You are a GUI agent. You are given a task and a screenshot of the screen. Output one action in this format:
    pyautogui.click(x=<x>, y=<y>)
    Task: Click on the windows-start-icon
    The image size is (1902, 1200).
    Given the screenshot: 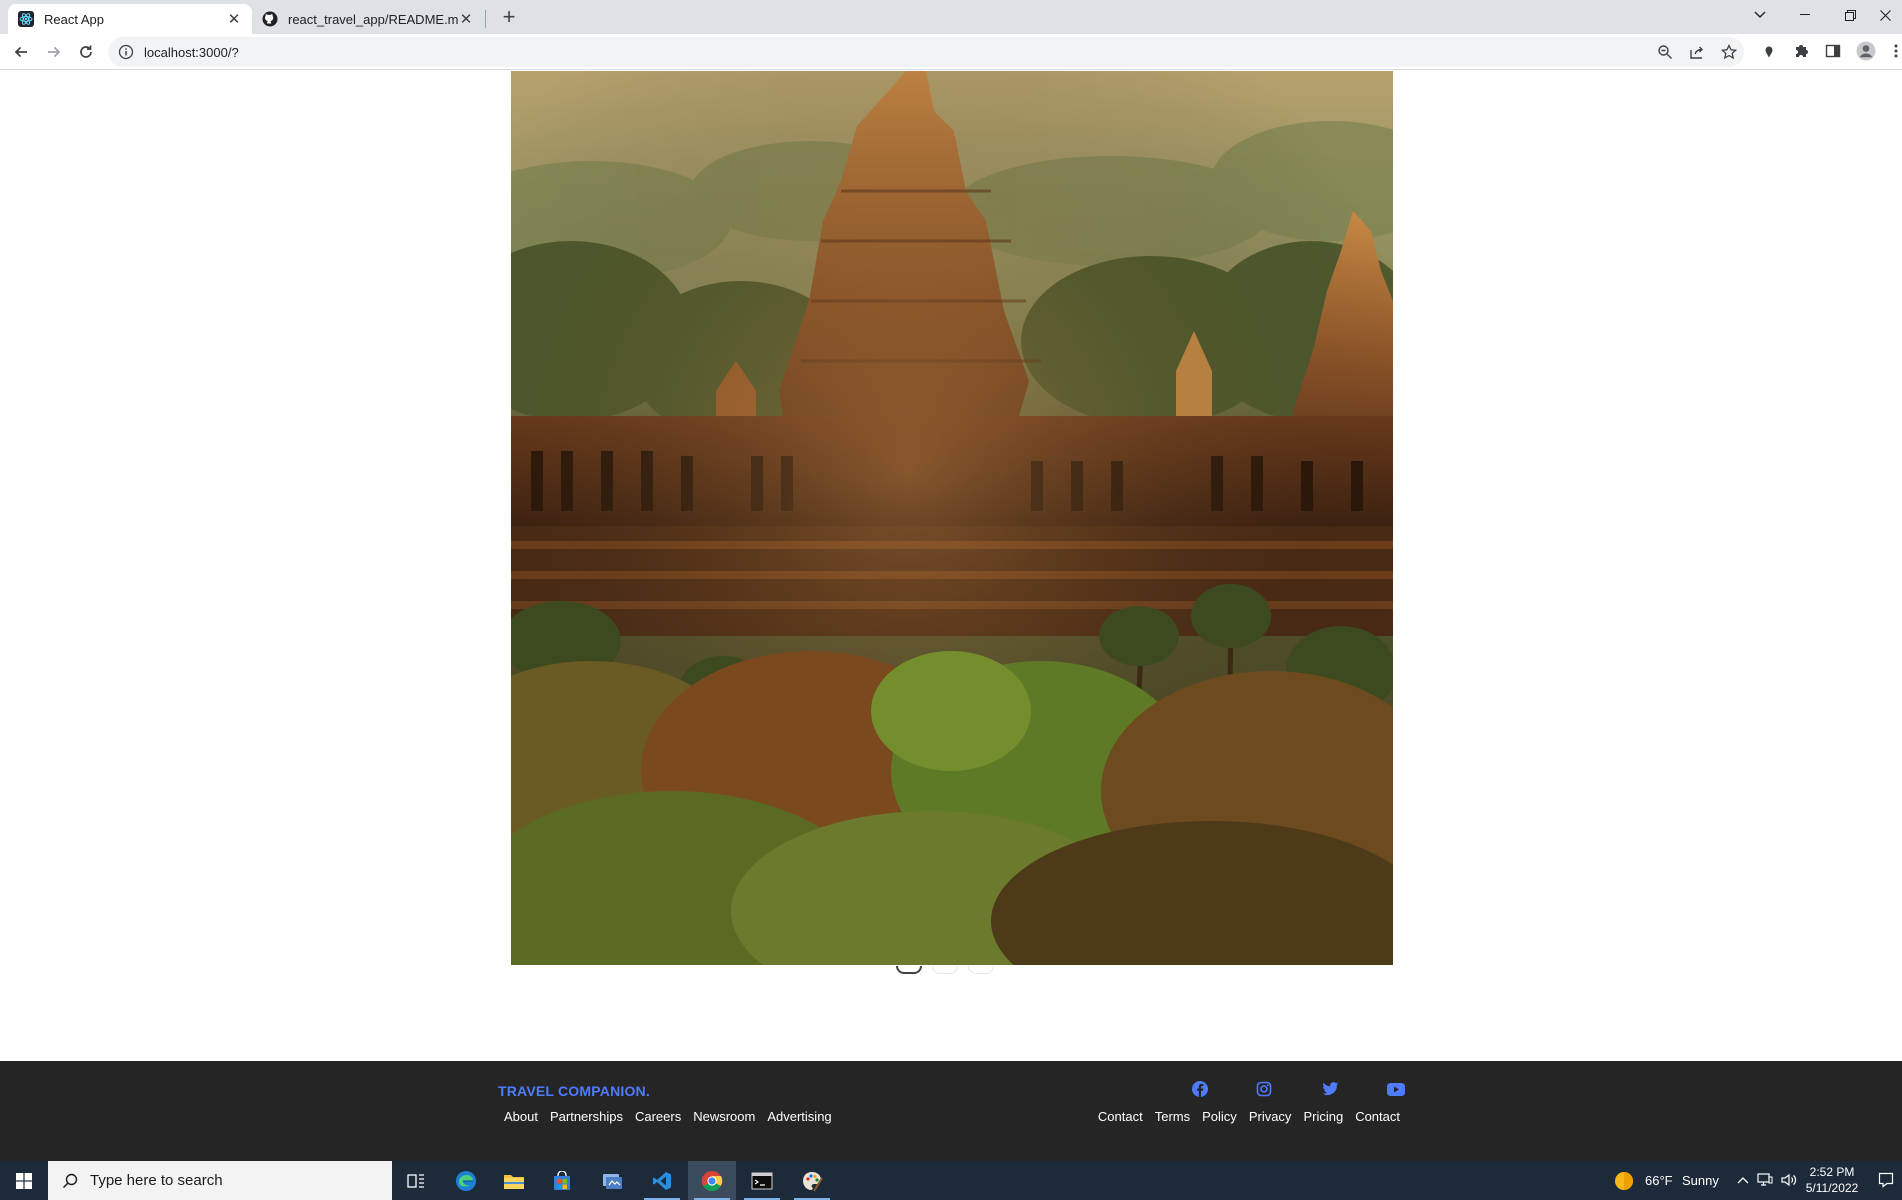 What is the action you would take?
    pyautogui.click(x=24, y=1180)
    